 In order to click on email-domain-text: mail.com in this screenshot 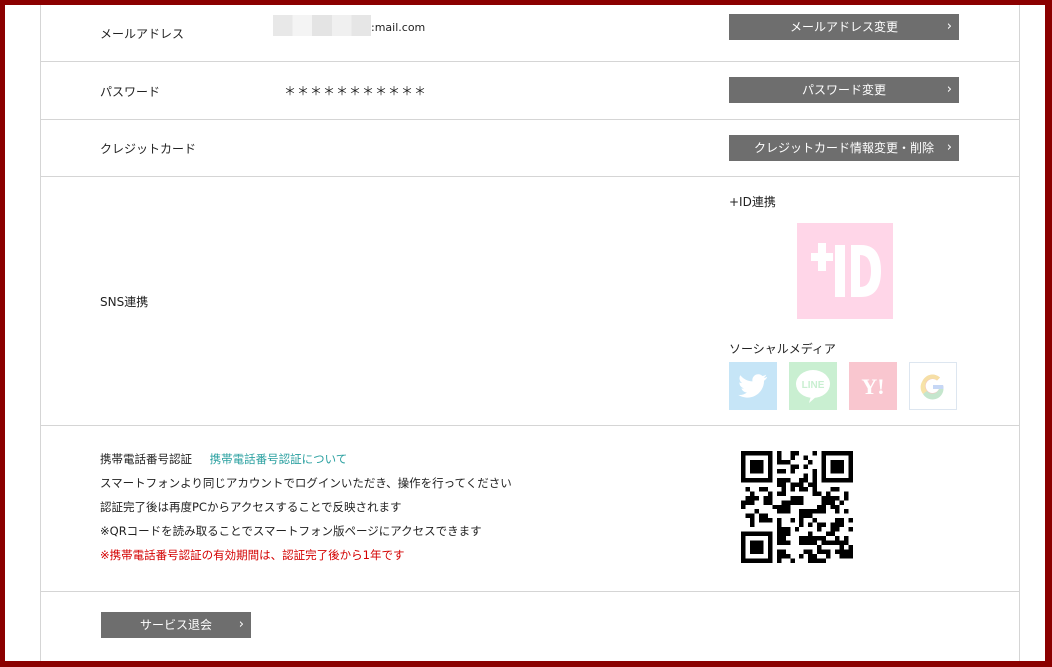, I will do `click(400, 27)`.